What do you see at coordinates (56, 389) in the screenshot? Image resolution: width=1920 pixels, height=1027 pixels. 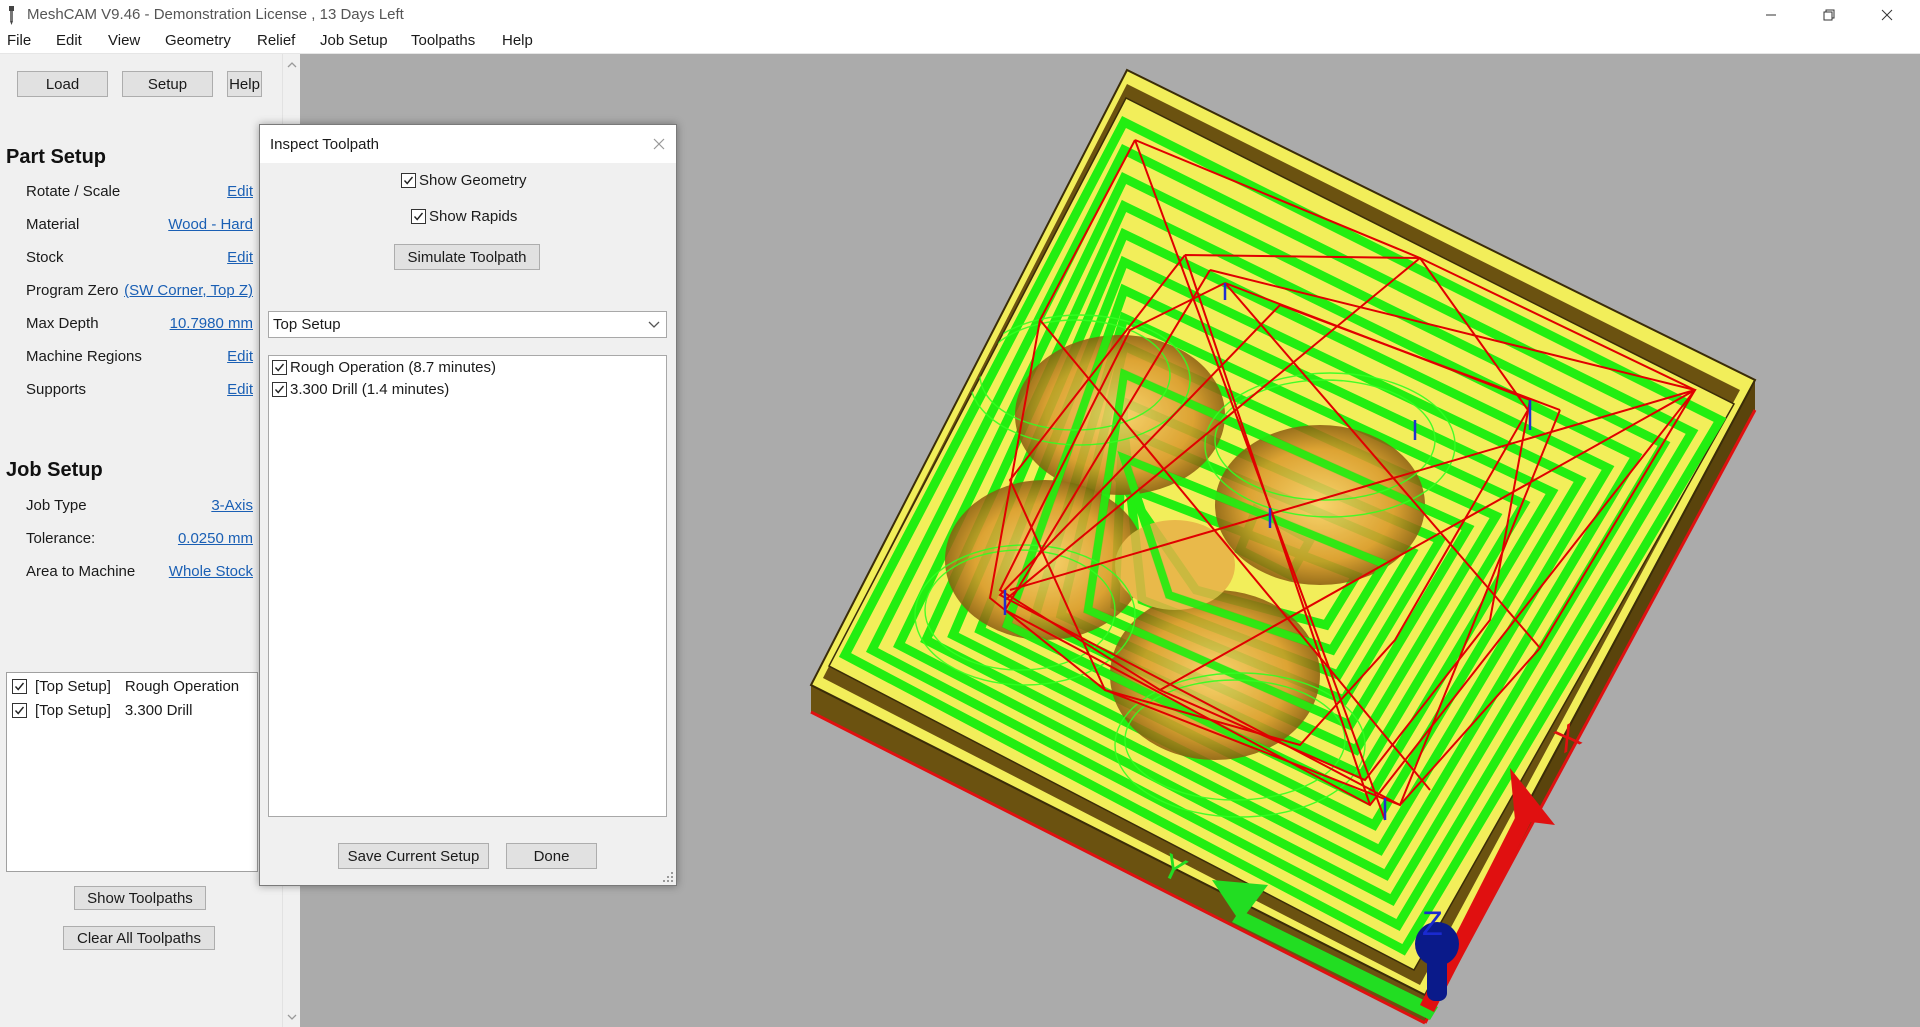 I see `prop-label: Supports` at bounding box center [56, 389].